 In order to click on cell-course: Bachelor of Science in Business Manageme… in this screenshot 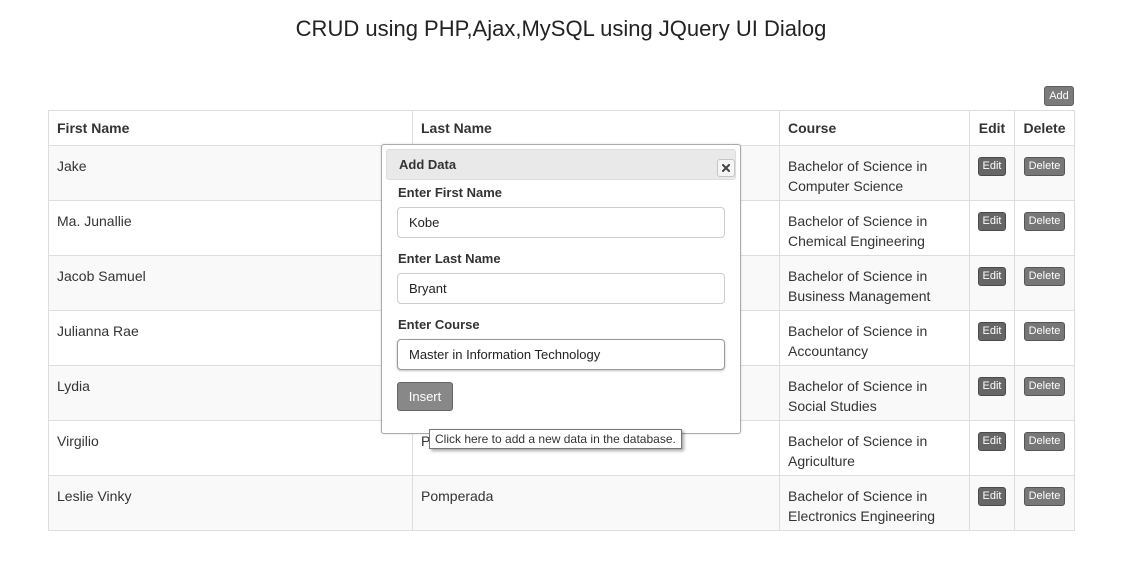, I will do `click(874, 283)`.